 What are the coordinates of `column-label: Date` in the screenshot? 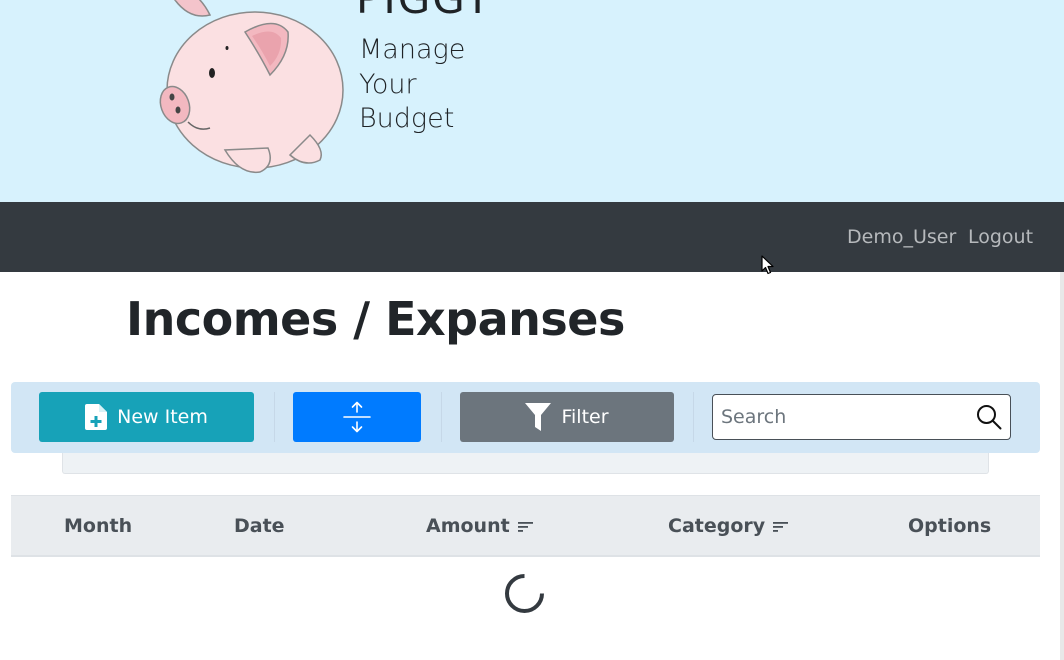 It's located at (259, 526).